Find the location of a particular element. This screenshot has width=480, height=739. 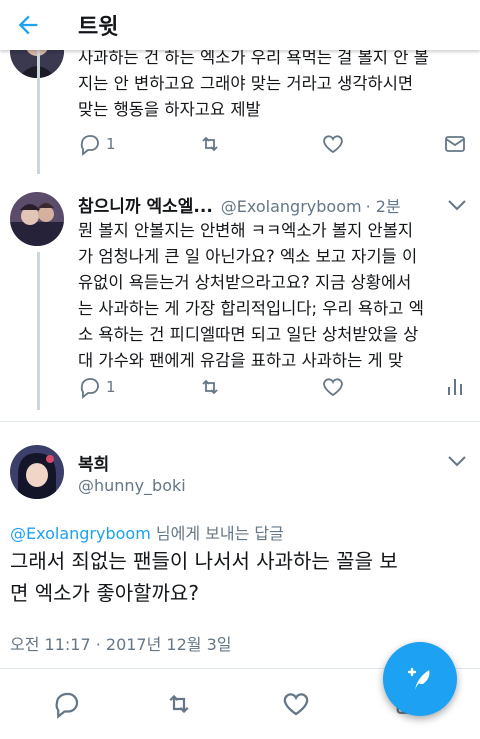

top-app-bar: 트윗 is located at coordinates (240, 25).